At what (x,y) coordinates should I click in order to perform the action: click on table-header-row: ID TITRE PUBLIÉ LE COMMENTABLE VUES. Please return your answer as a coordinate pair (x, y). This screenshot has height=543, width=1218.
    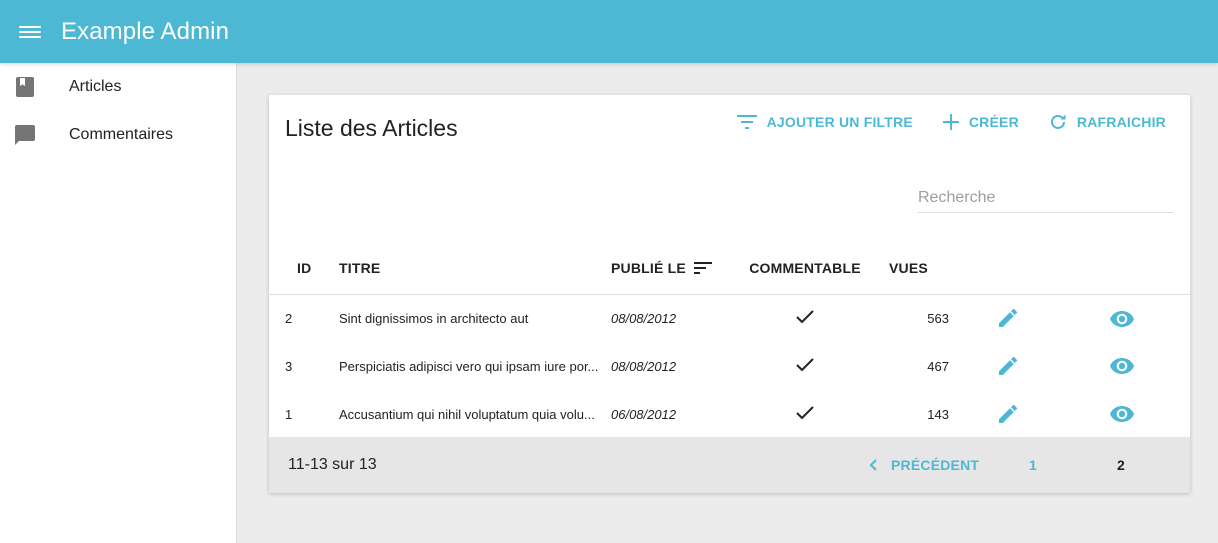
    Looking at the image, I should click on (729, 268).